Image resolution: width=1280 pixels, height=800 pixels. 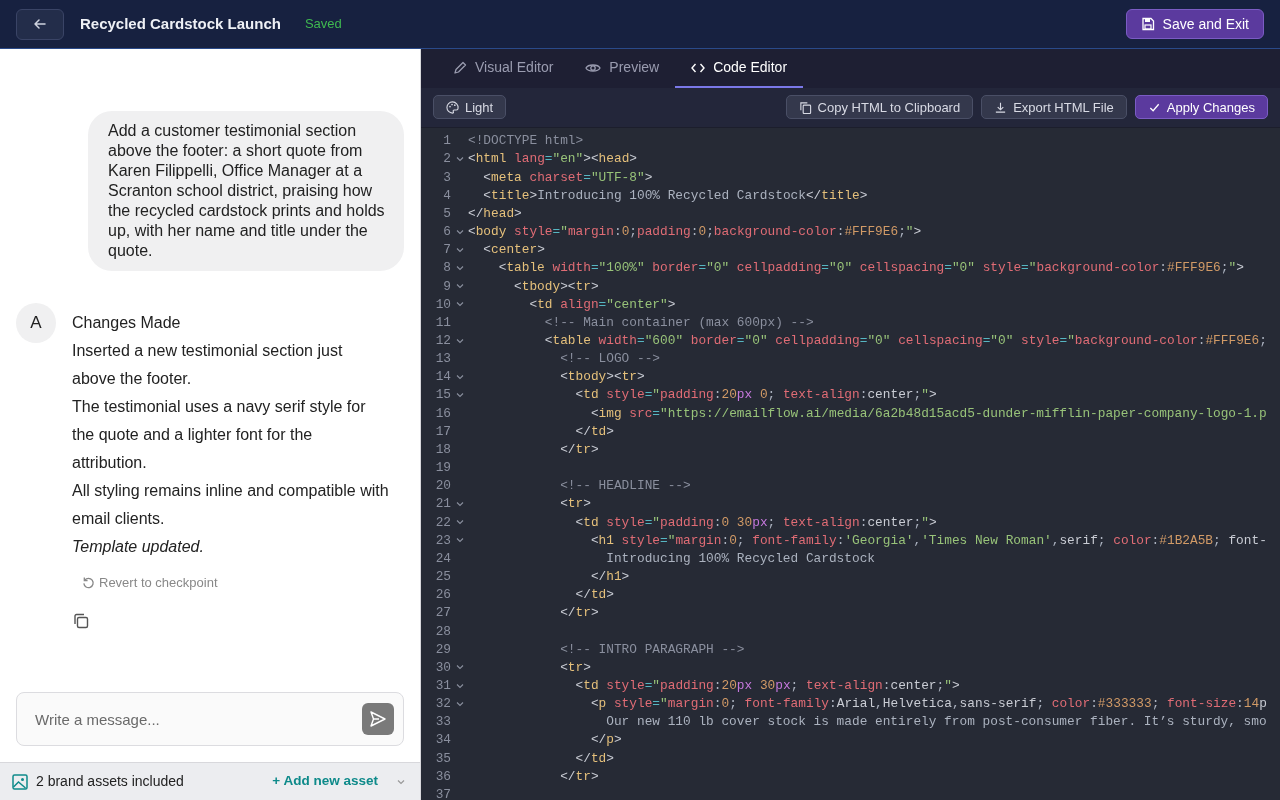 I want to click on line-number: 37, so click(x=442, y=792).